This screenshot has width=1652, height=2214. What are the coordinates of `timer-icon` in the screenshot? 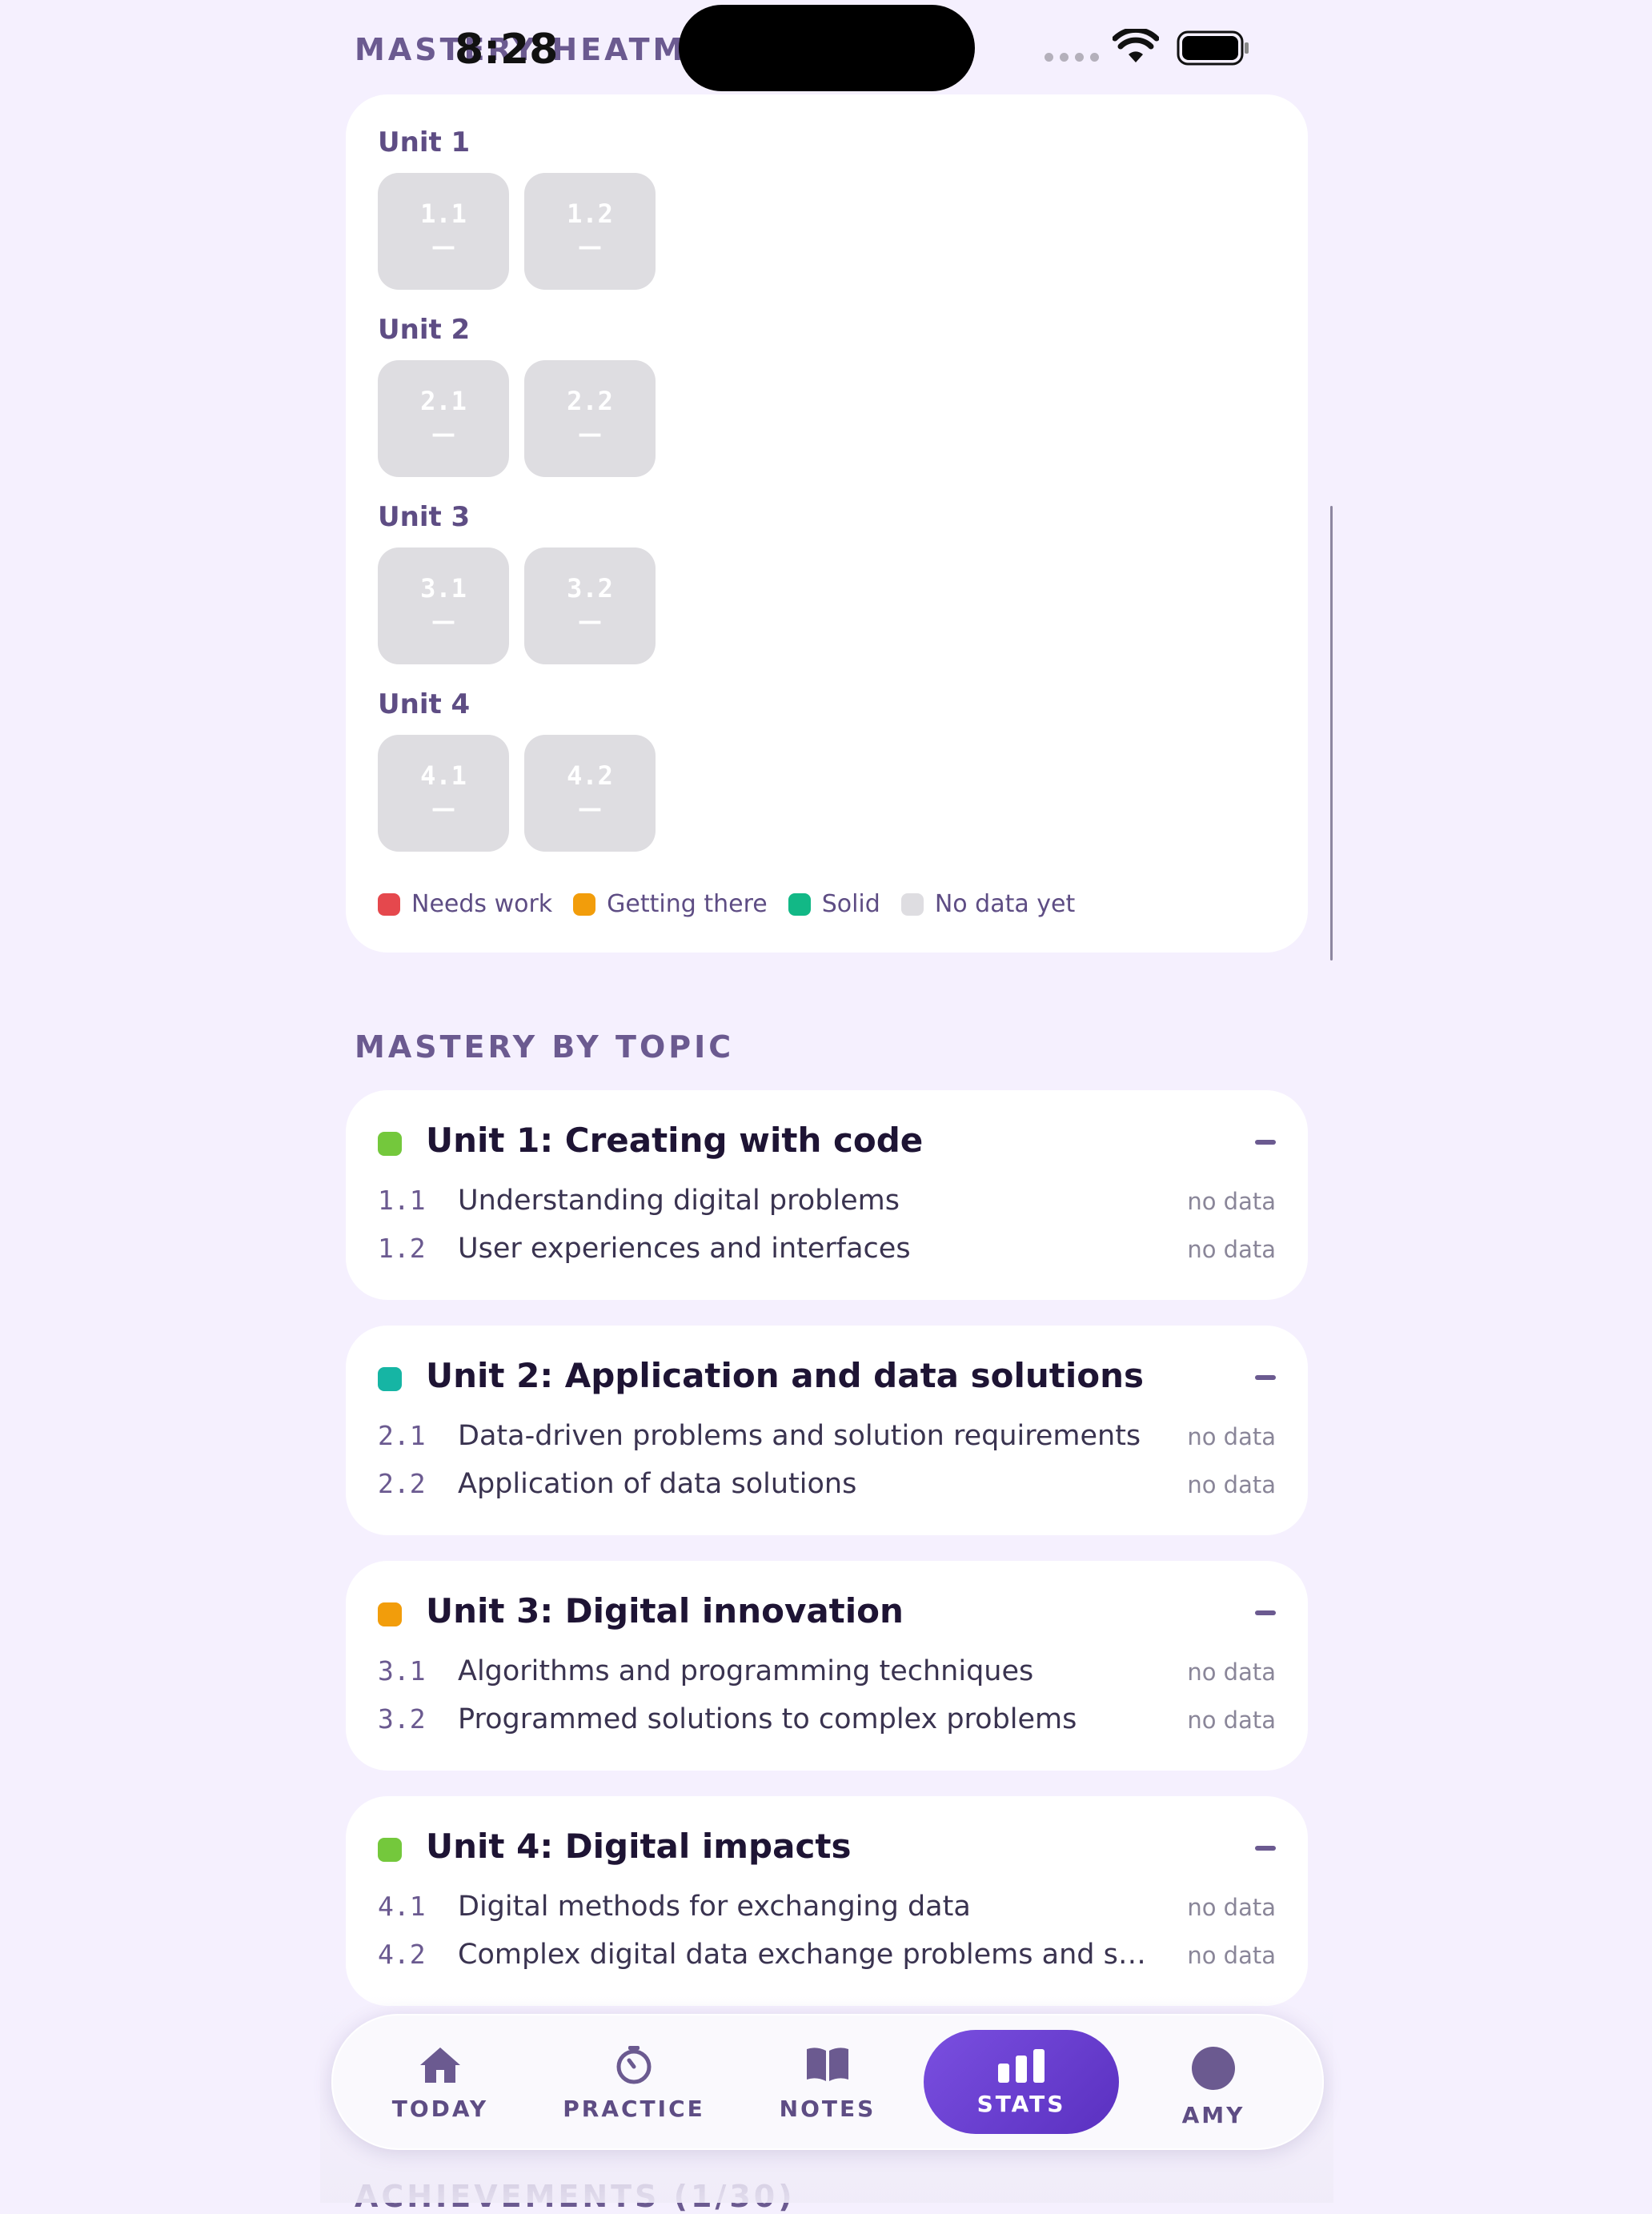 It's located at (634, 2066).